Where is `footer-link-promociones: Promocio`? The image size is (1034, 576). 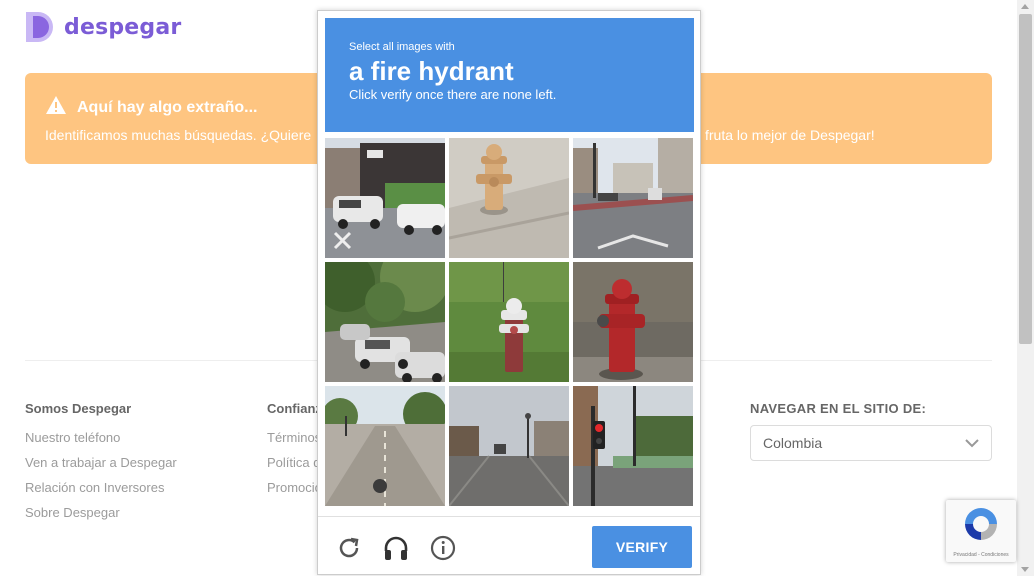 footer-link-promociones: Promocio is located at coordinates (294, 487).